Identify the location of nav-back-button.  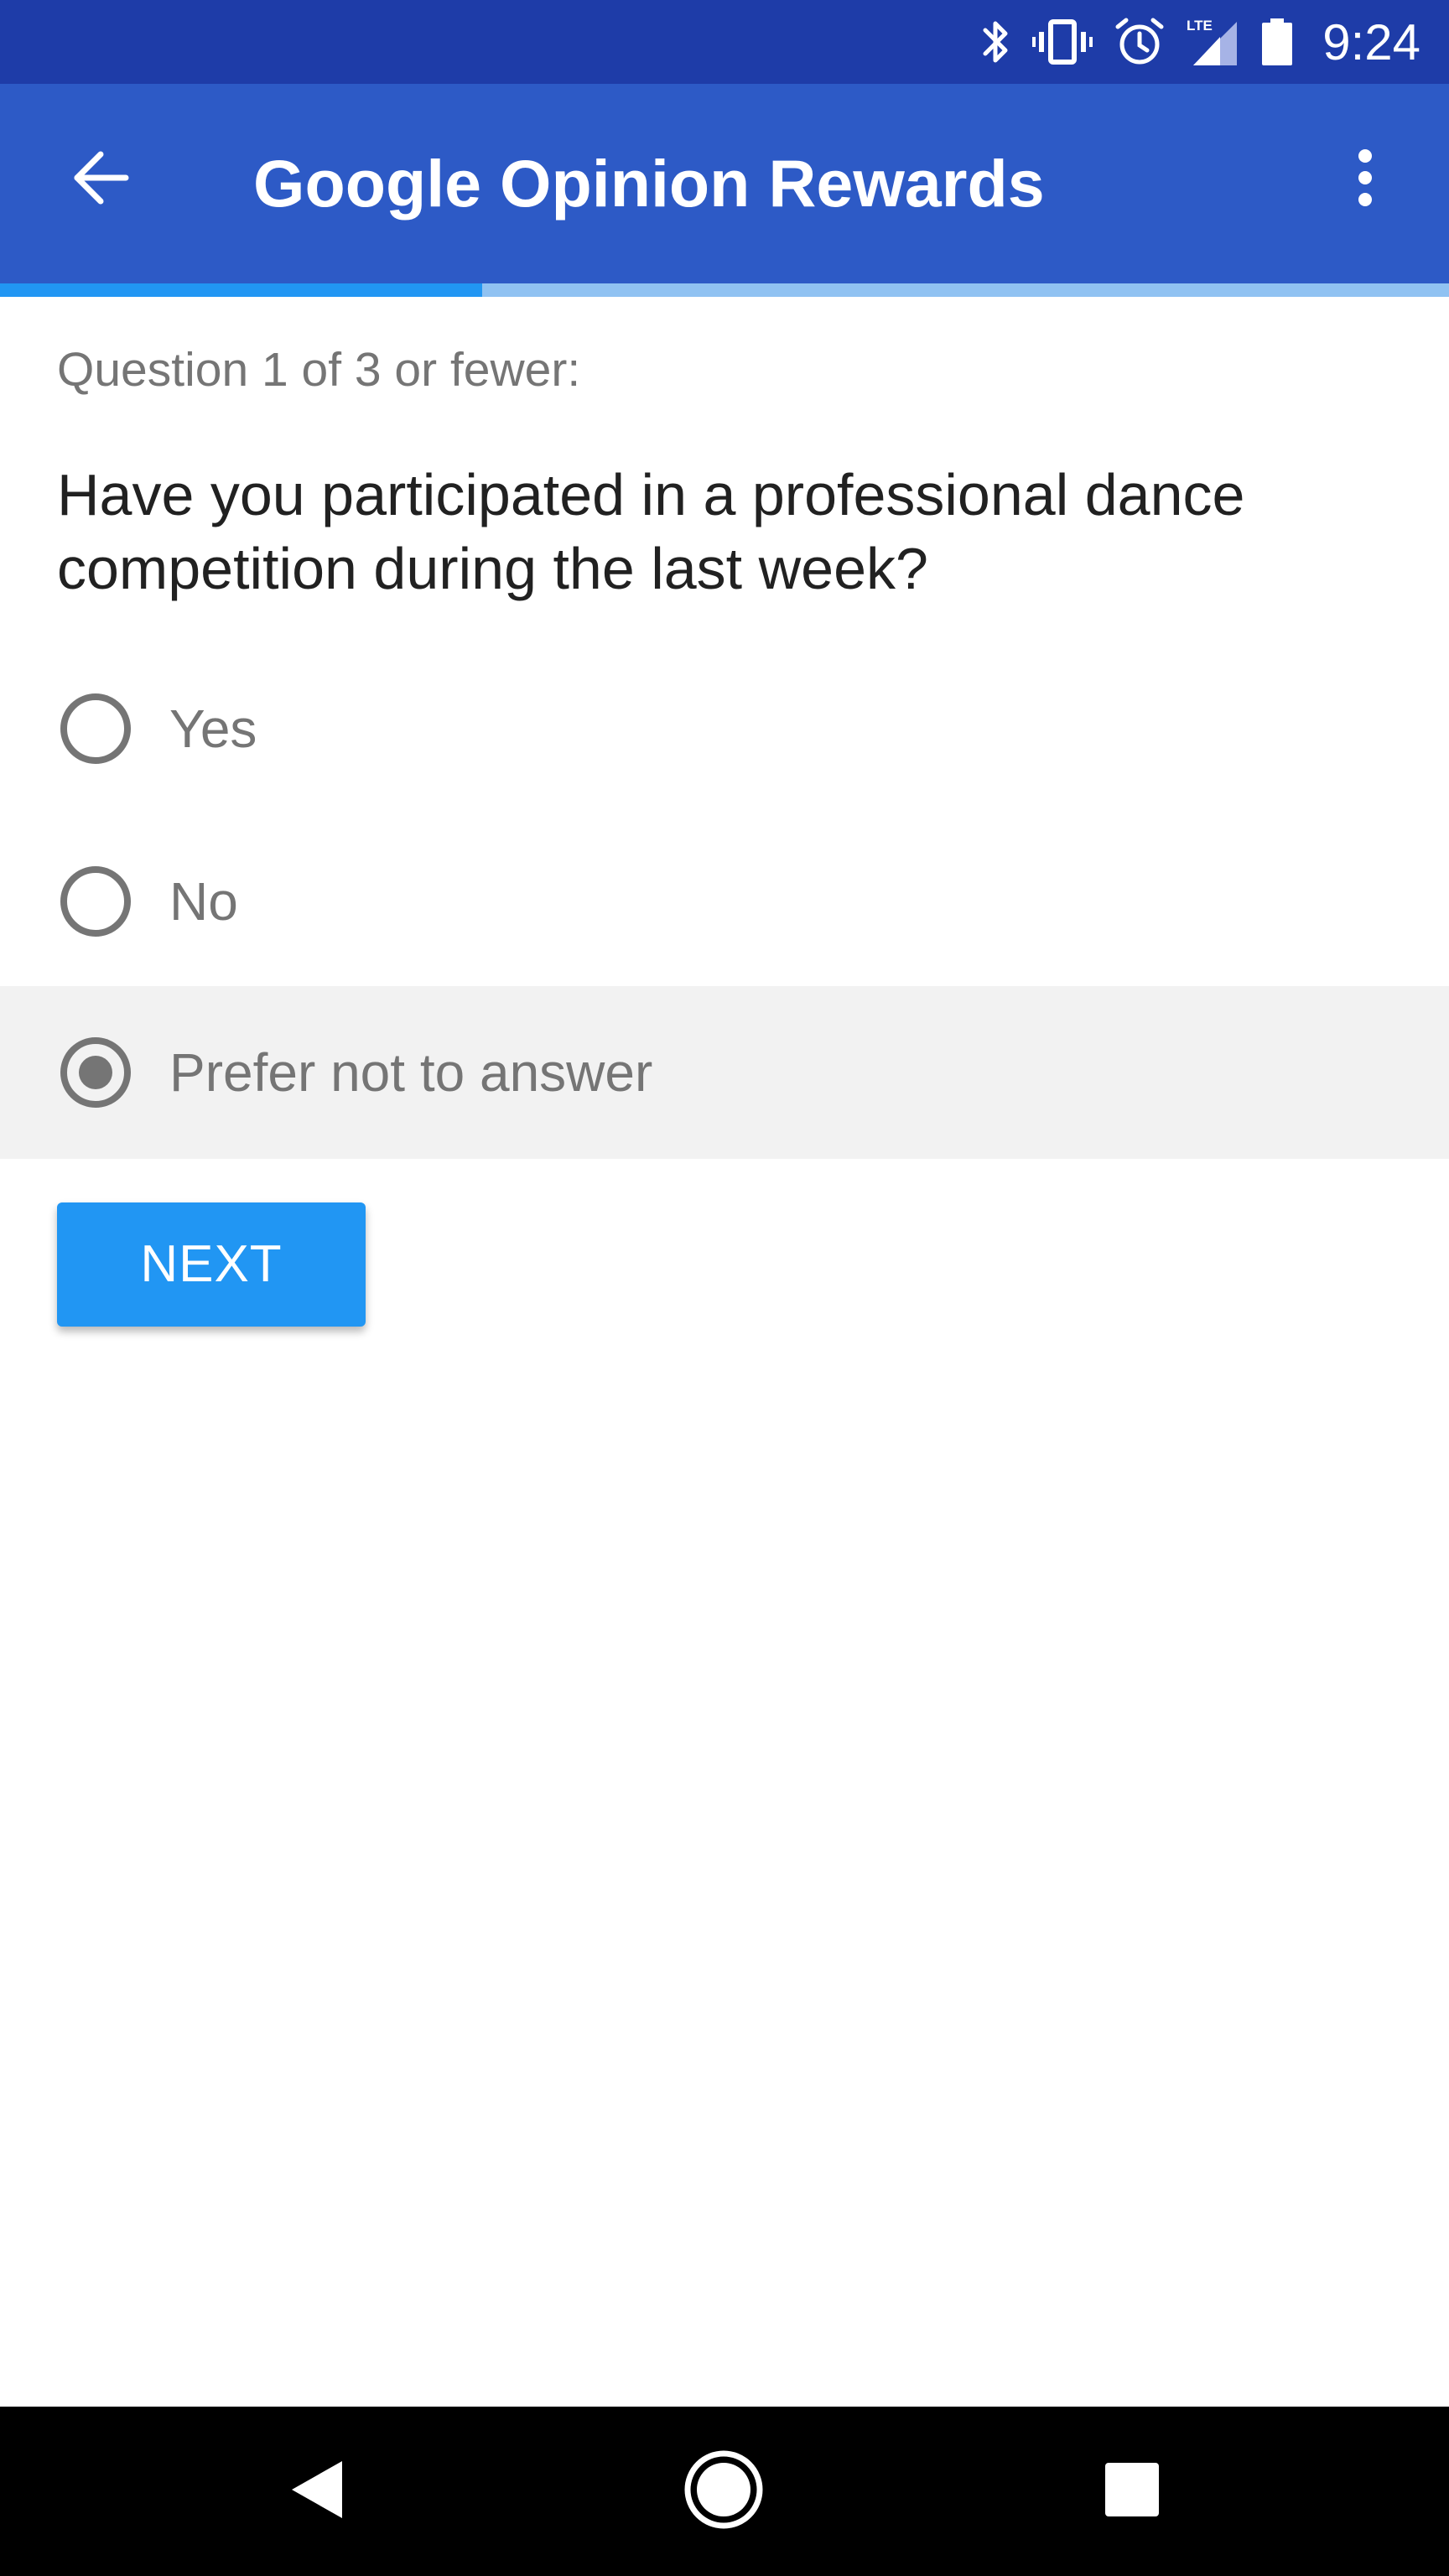
(317, 2491).